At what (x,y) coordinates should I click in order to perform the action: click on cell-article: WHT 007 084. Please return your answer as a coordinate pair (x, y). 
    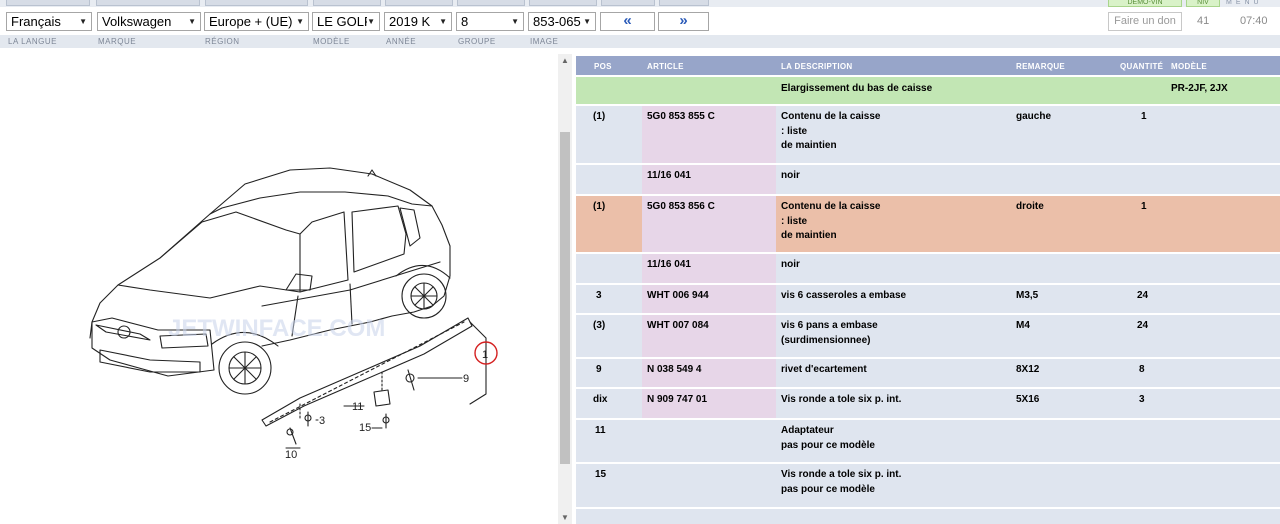
    Looking at the image, I should click on (678, 326).